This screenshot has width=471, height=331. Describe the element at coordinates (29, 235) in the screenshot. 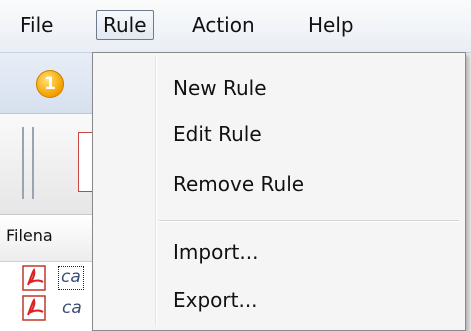

I see `filename-column-header: Filena` at that location.